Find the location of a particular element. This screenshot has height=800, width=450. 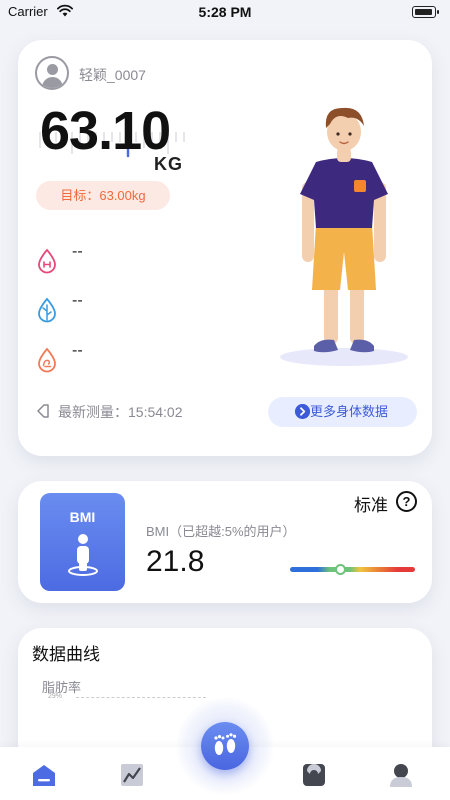

bmi-scale-marker is located at coordinates (340, 569).